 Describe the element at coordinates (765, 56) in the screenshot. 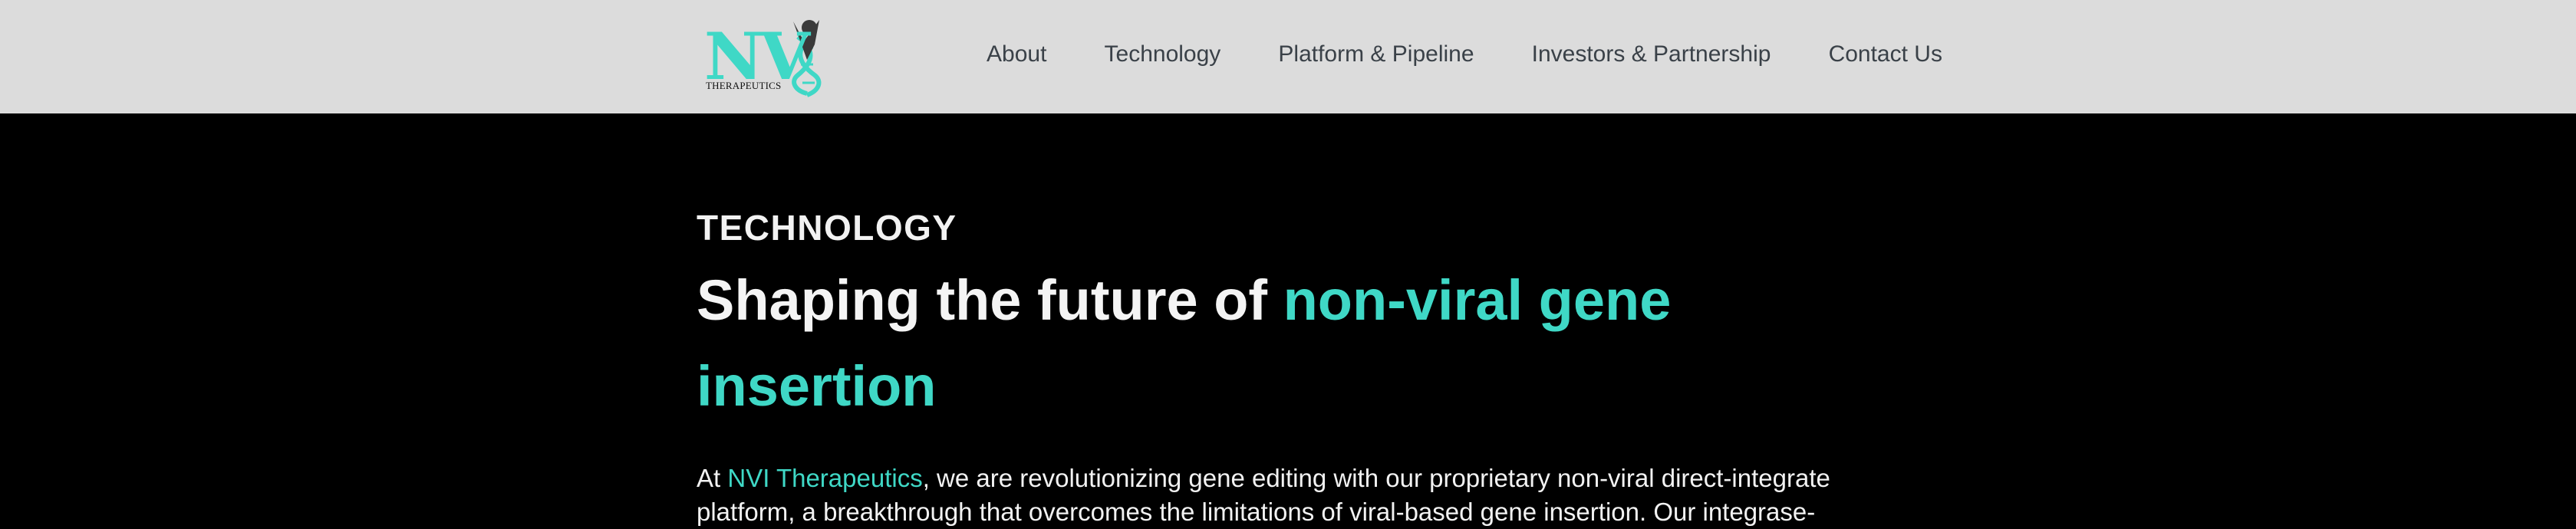

I see `logo: NV THERAPEUTICS` at that location.